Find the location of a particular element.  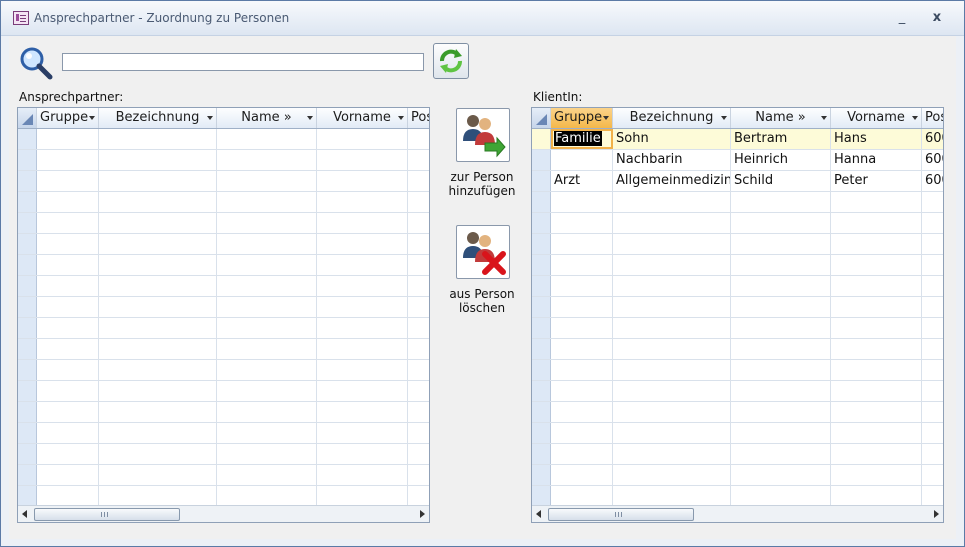

table-cell: Hanna is located at coordinates (876, 160).